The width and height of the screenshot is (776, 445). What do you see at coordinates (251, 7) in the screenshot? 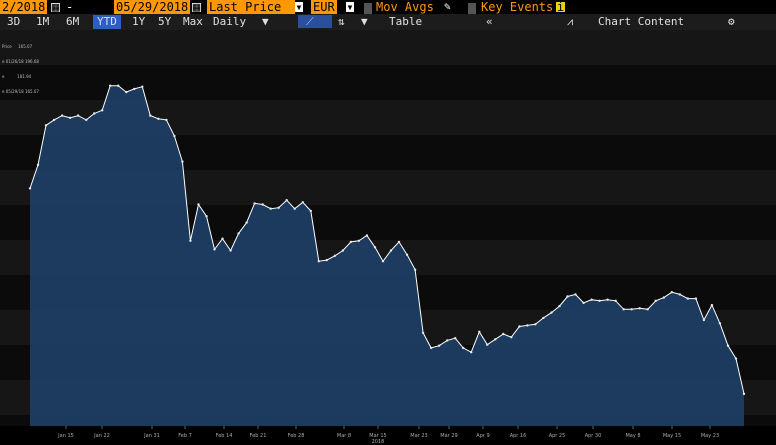
I see `field-select: Last Price` at bounding box center [251, 7].